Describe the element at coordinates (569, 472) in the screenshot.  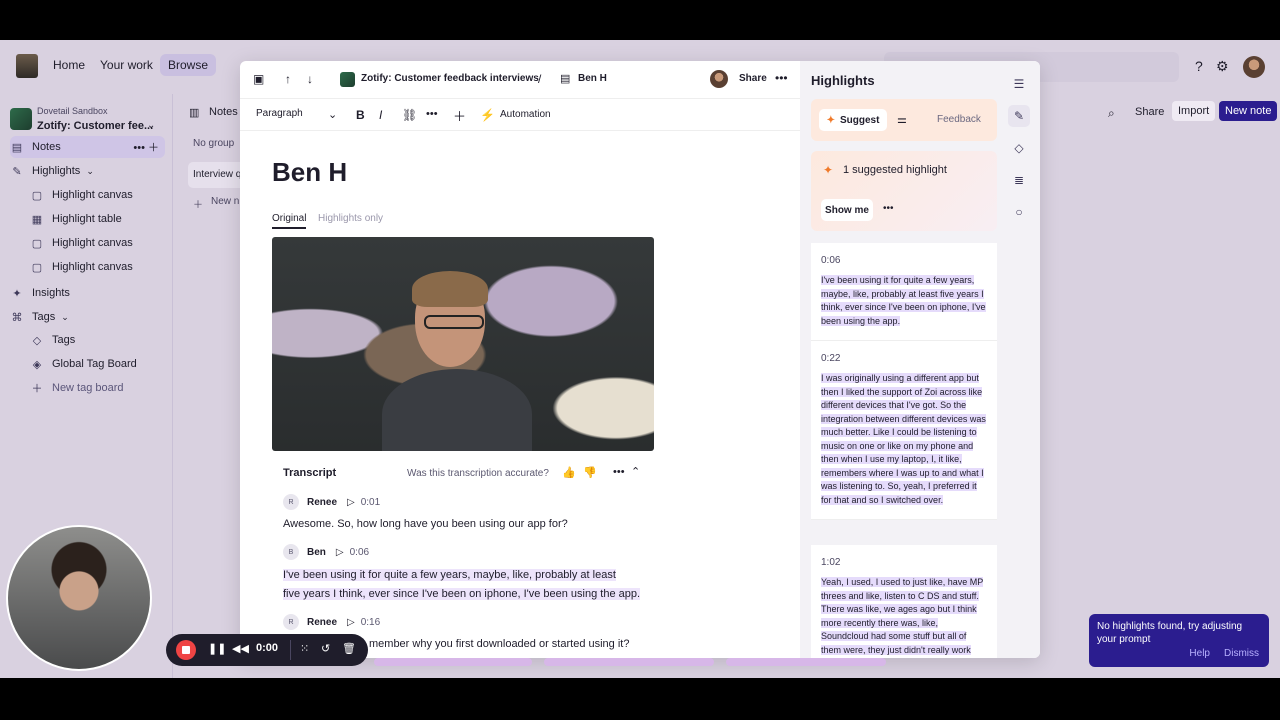
I see `thumbs-up-icon: 👍` at that location.